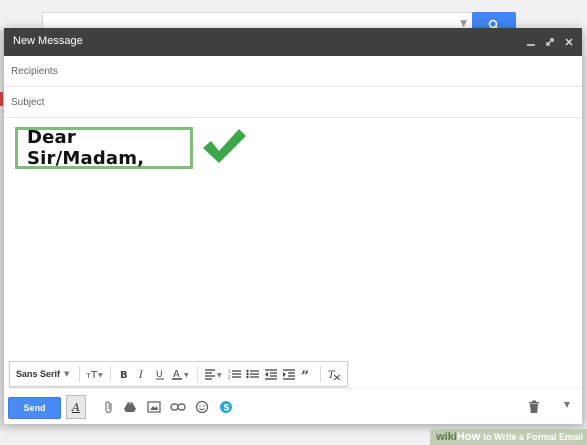  I want to click on close-button, so click(569, 42).